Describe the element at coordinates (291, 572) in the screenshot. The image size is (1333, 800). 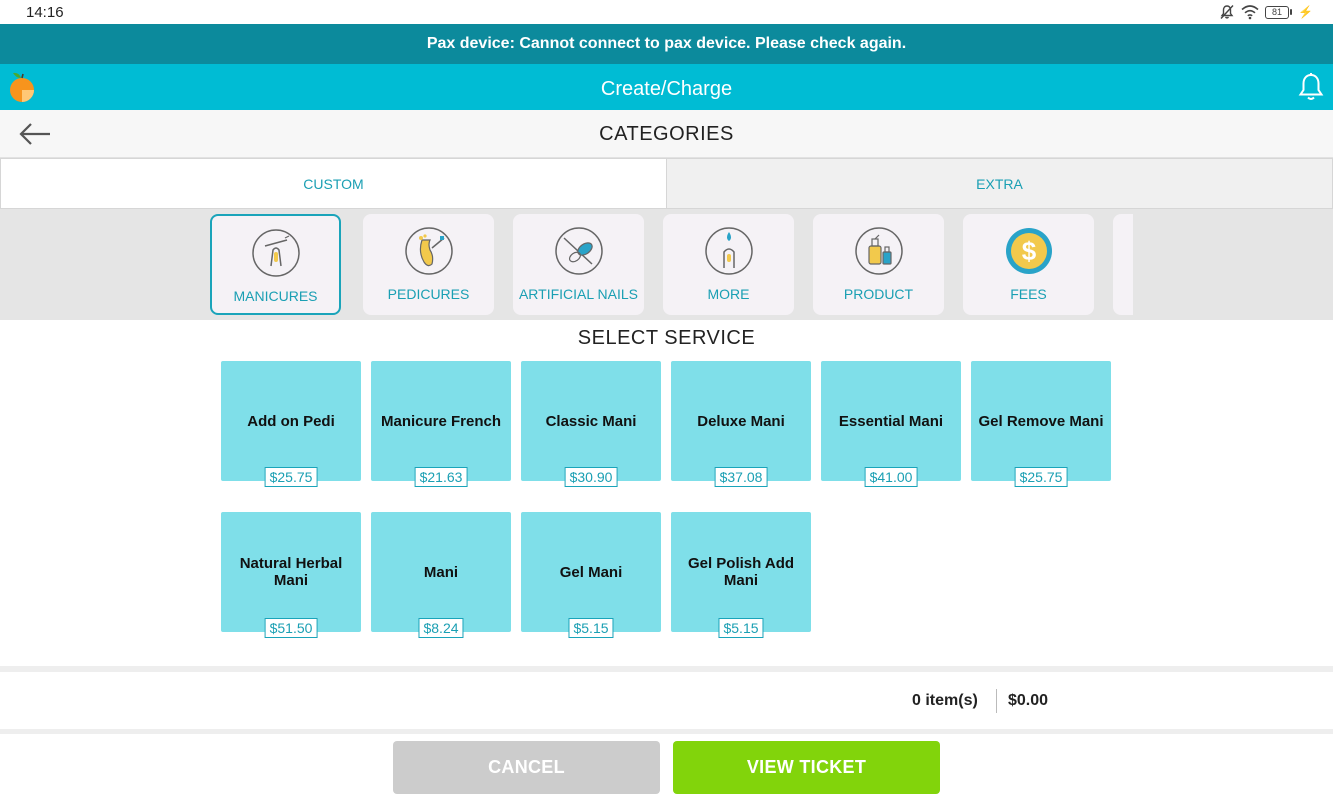
I see `service-name: Natural Herbal Mani` at that location.